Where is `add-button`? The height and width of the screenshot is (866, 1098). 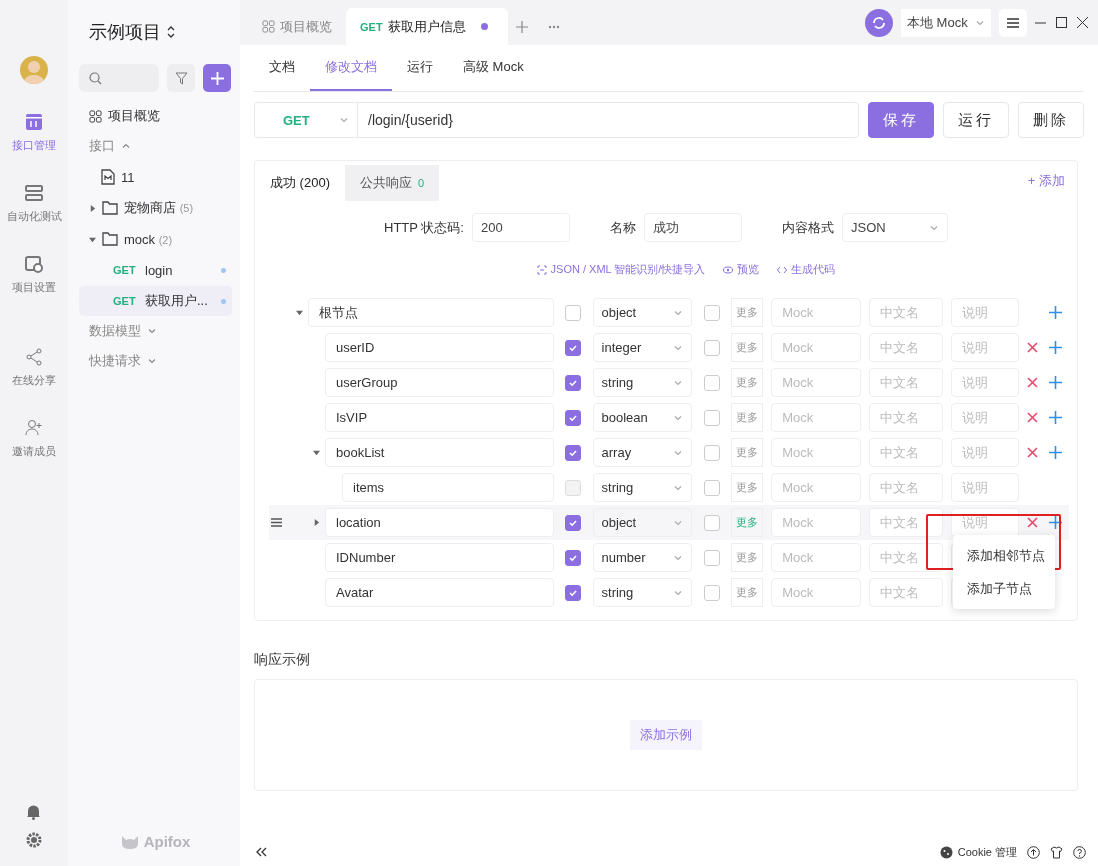 add-button is located at coordinates (217, 78).